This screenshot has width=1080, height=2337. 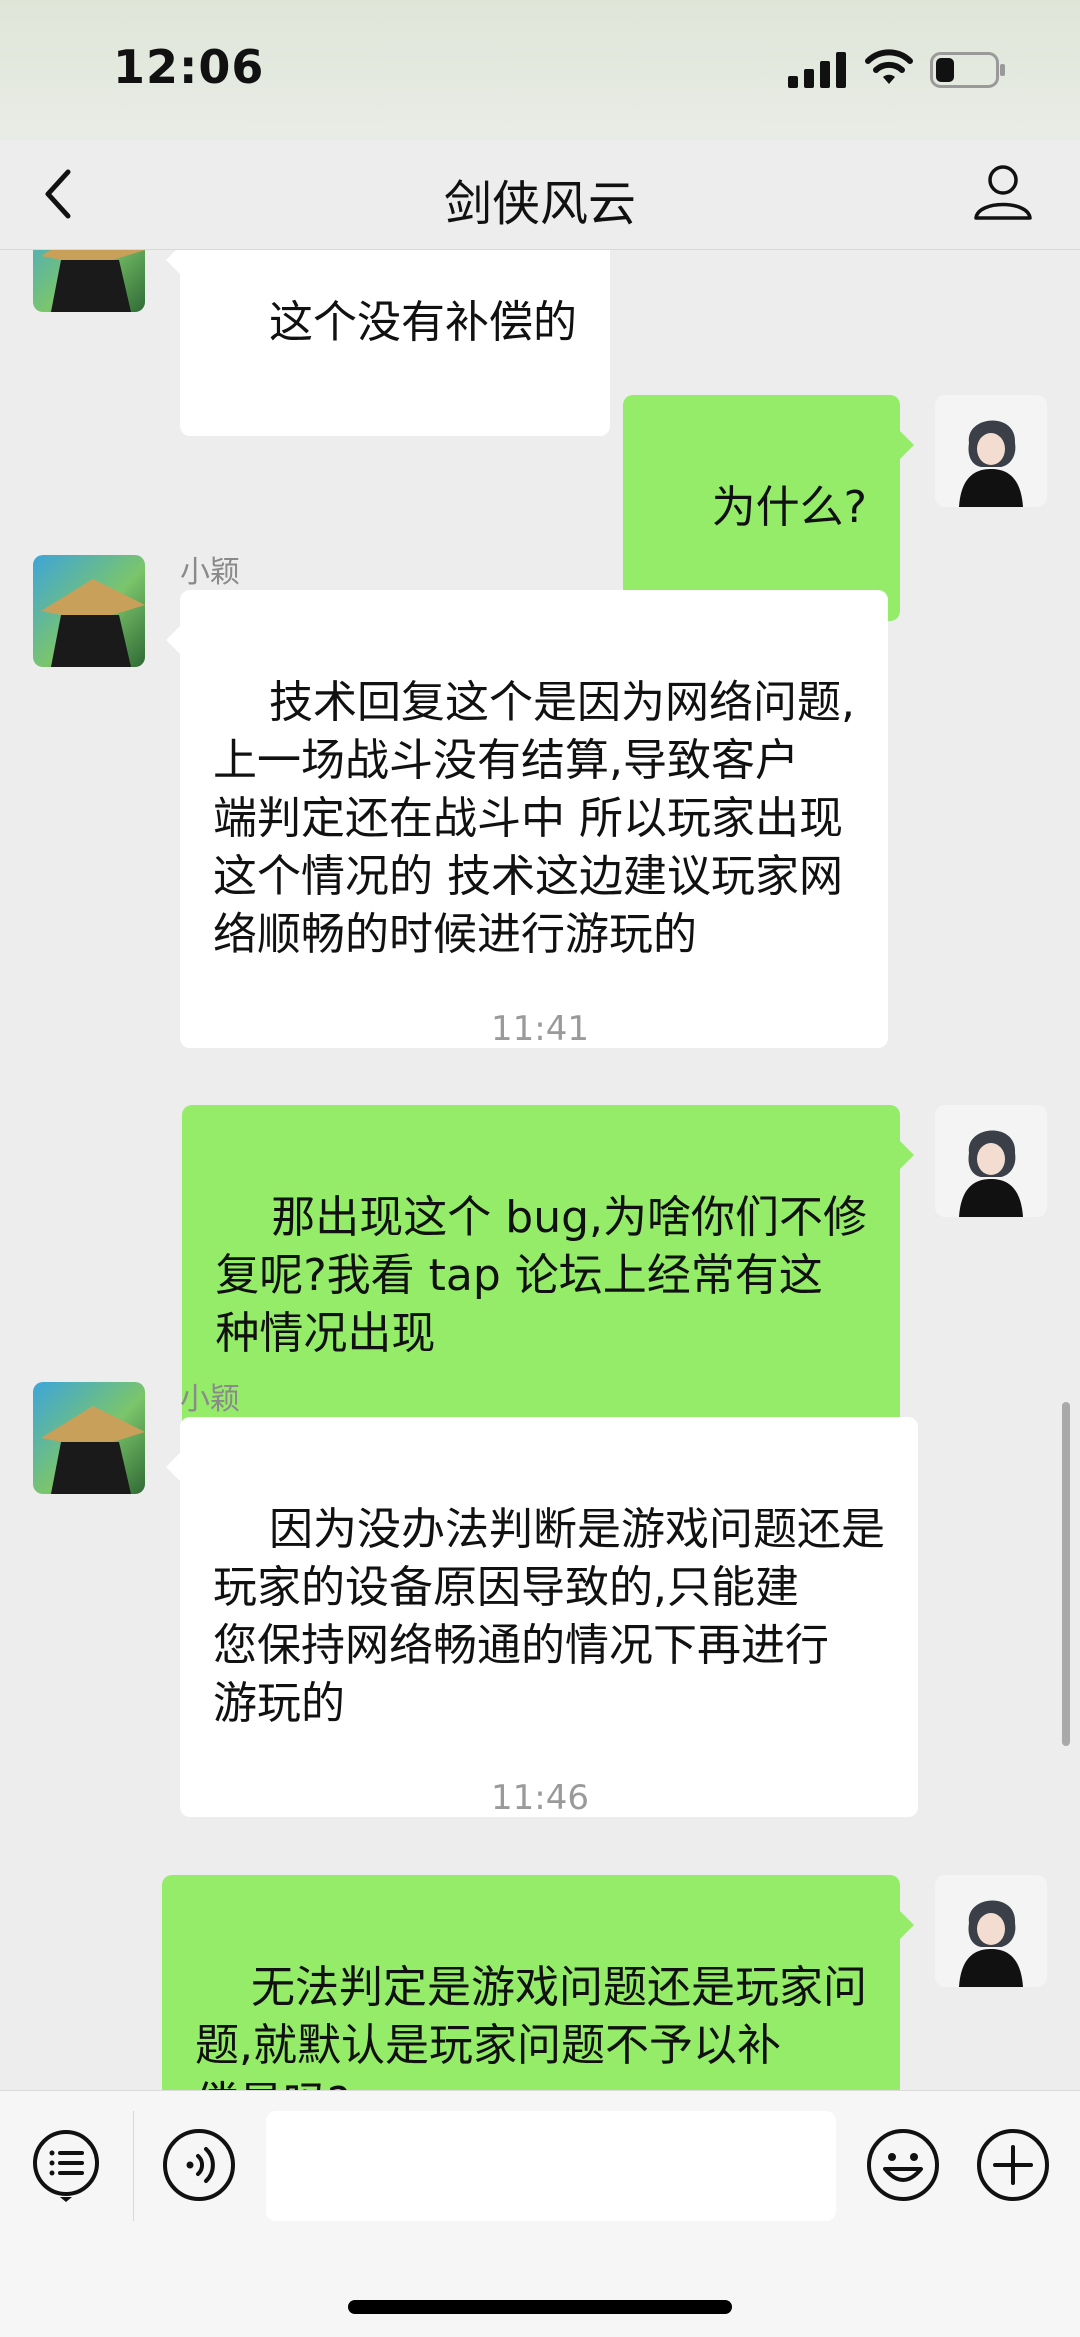 I want to click on cellular-signal-icon, so click(x=817, y=70).